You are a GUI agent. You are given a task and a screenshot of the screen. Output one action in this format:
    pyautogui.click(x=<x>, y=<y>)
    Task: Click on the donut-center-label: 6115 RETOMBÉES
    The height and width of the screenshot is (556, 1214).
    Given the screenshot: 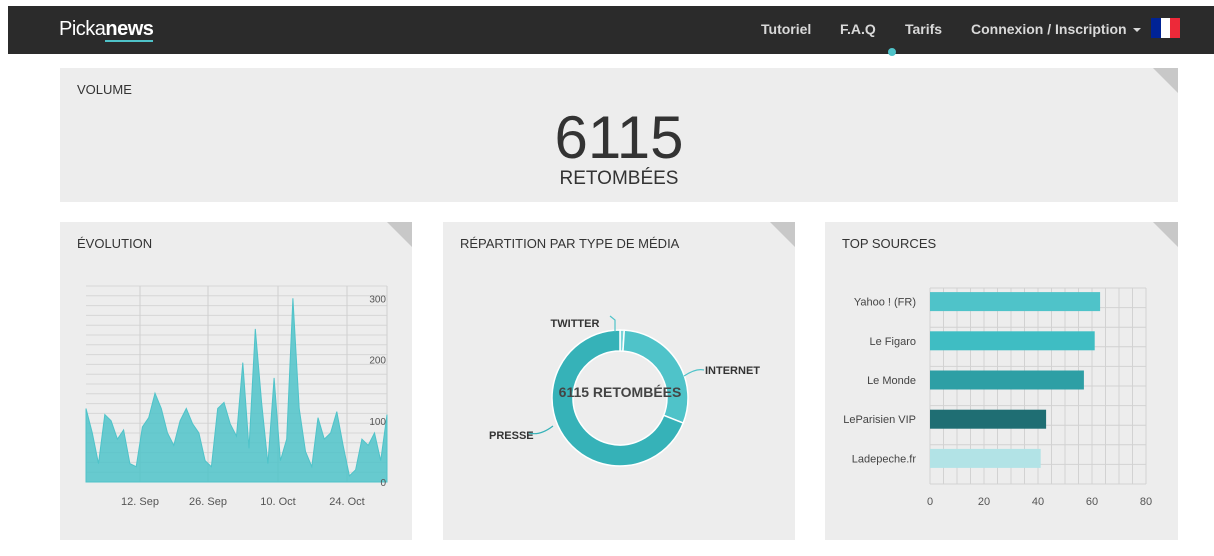 What is the action you would take?
    pyautogui.click(x=620, y=392)
    